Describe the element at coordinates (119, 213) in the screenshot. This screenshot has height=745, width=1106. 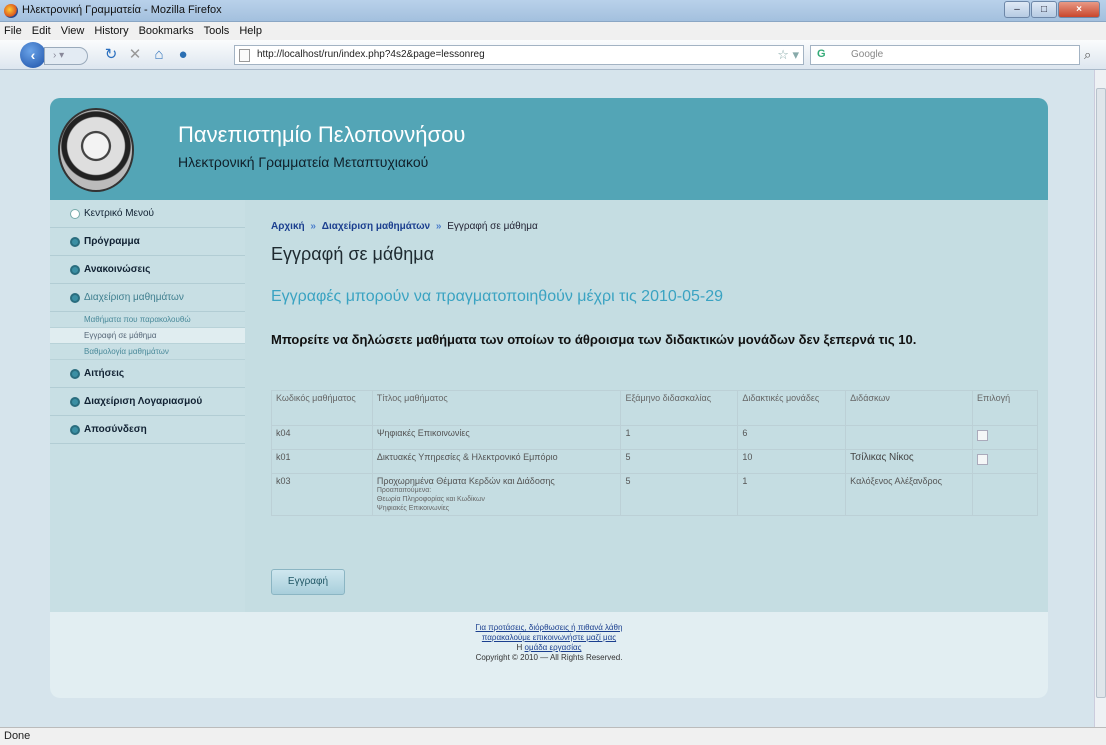
I see `sidebar-item-label: Κεντρικό Μενού` at that location.